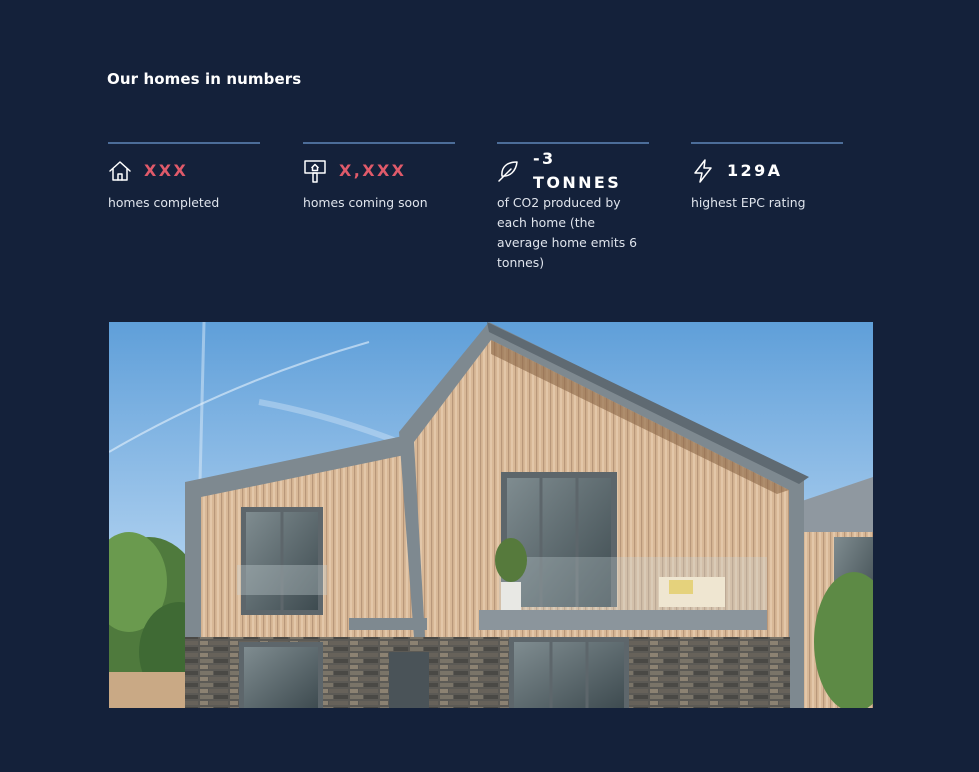  I want to click on stat-head: 129A, so click(767, 171).